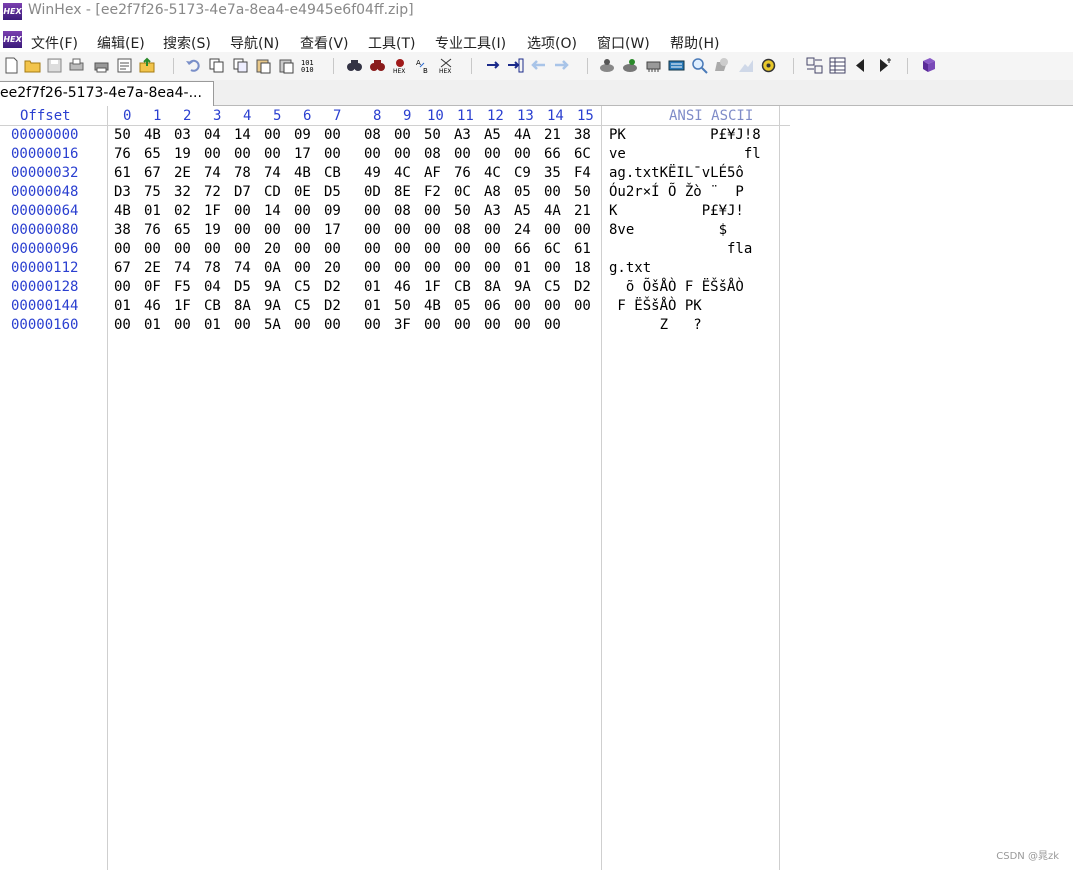  Describe the element at coordinates (462, 306) in the screenshot. I see `hex-byte: 05` at that location.